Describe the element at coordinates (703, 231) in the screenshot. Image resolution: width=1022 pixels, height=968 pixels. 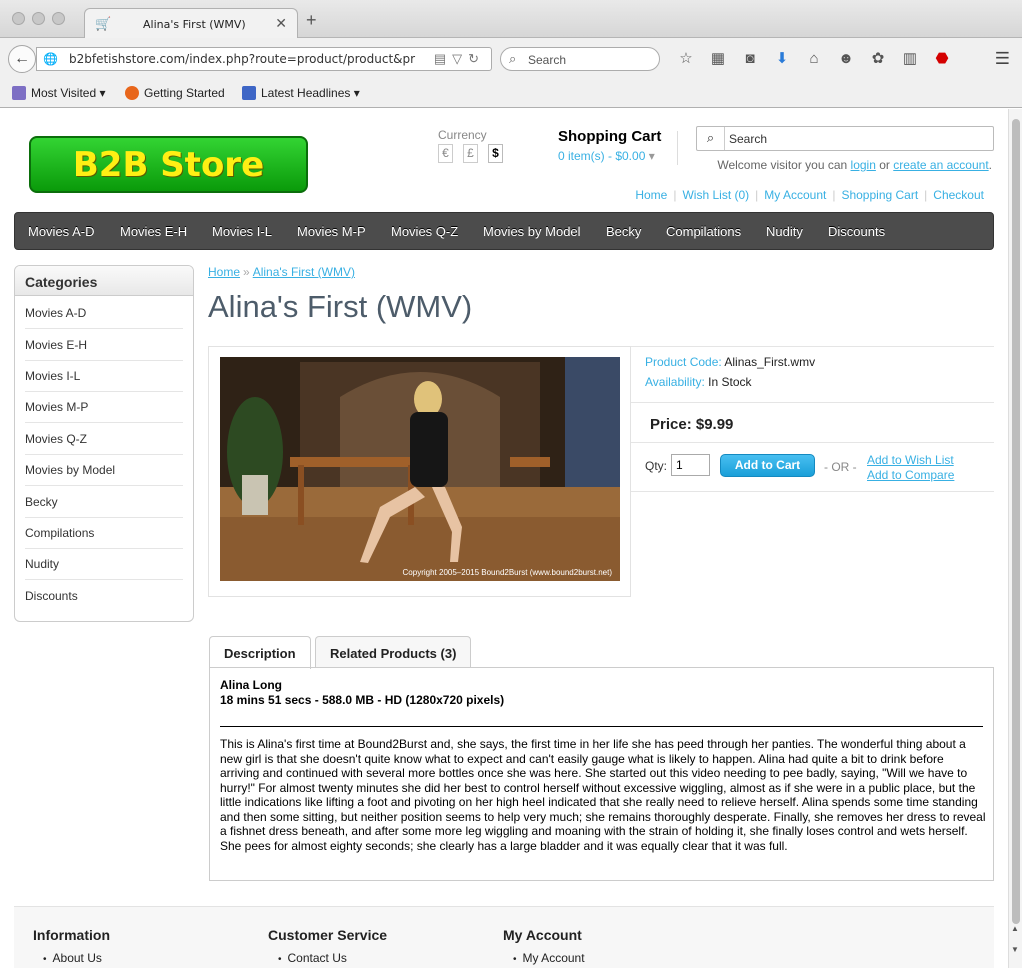
I see `menu-compilations: Compilations` at that location.